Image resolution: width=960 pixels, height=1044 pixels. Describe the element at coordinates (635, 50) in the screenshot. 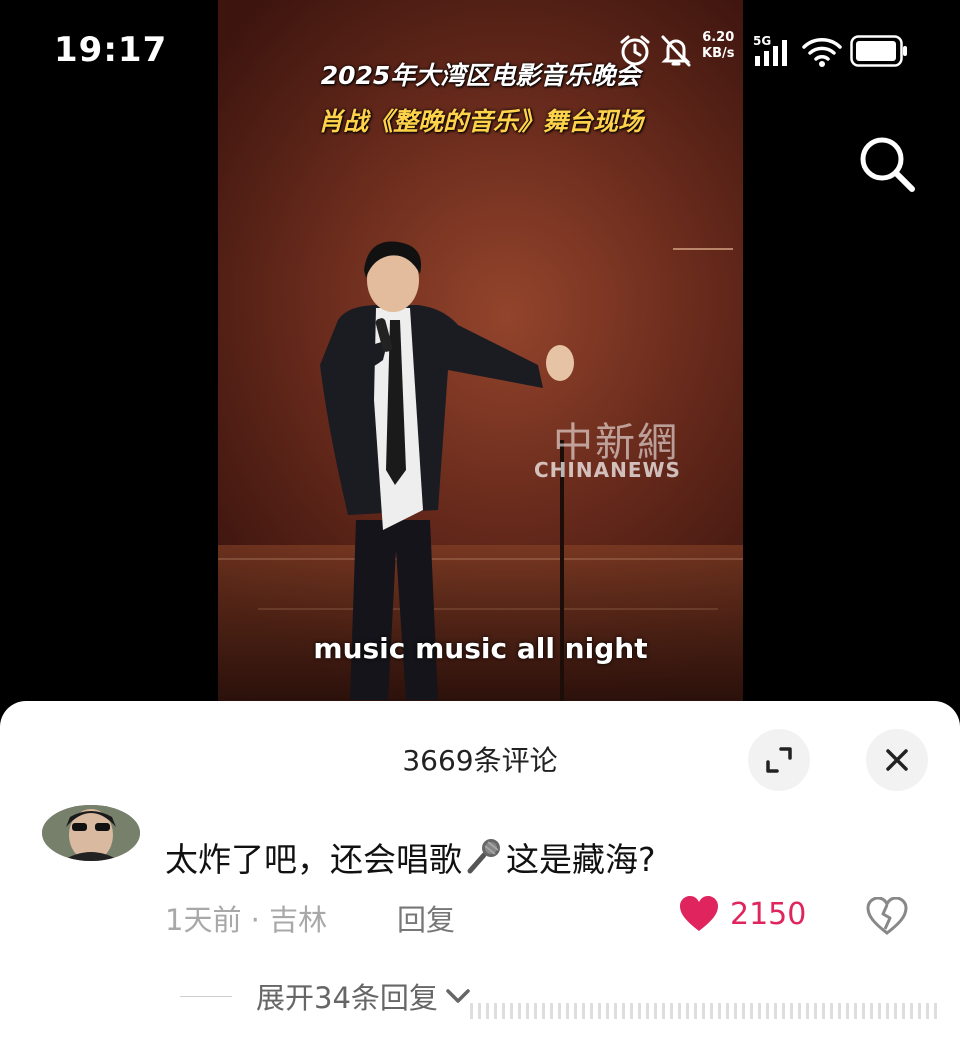

I see `alarm-icon` at that location.